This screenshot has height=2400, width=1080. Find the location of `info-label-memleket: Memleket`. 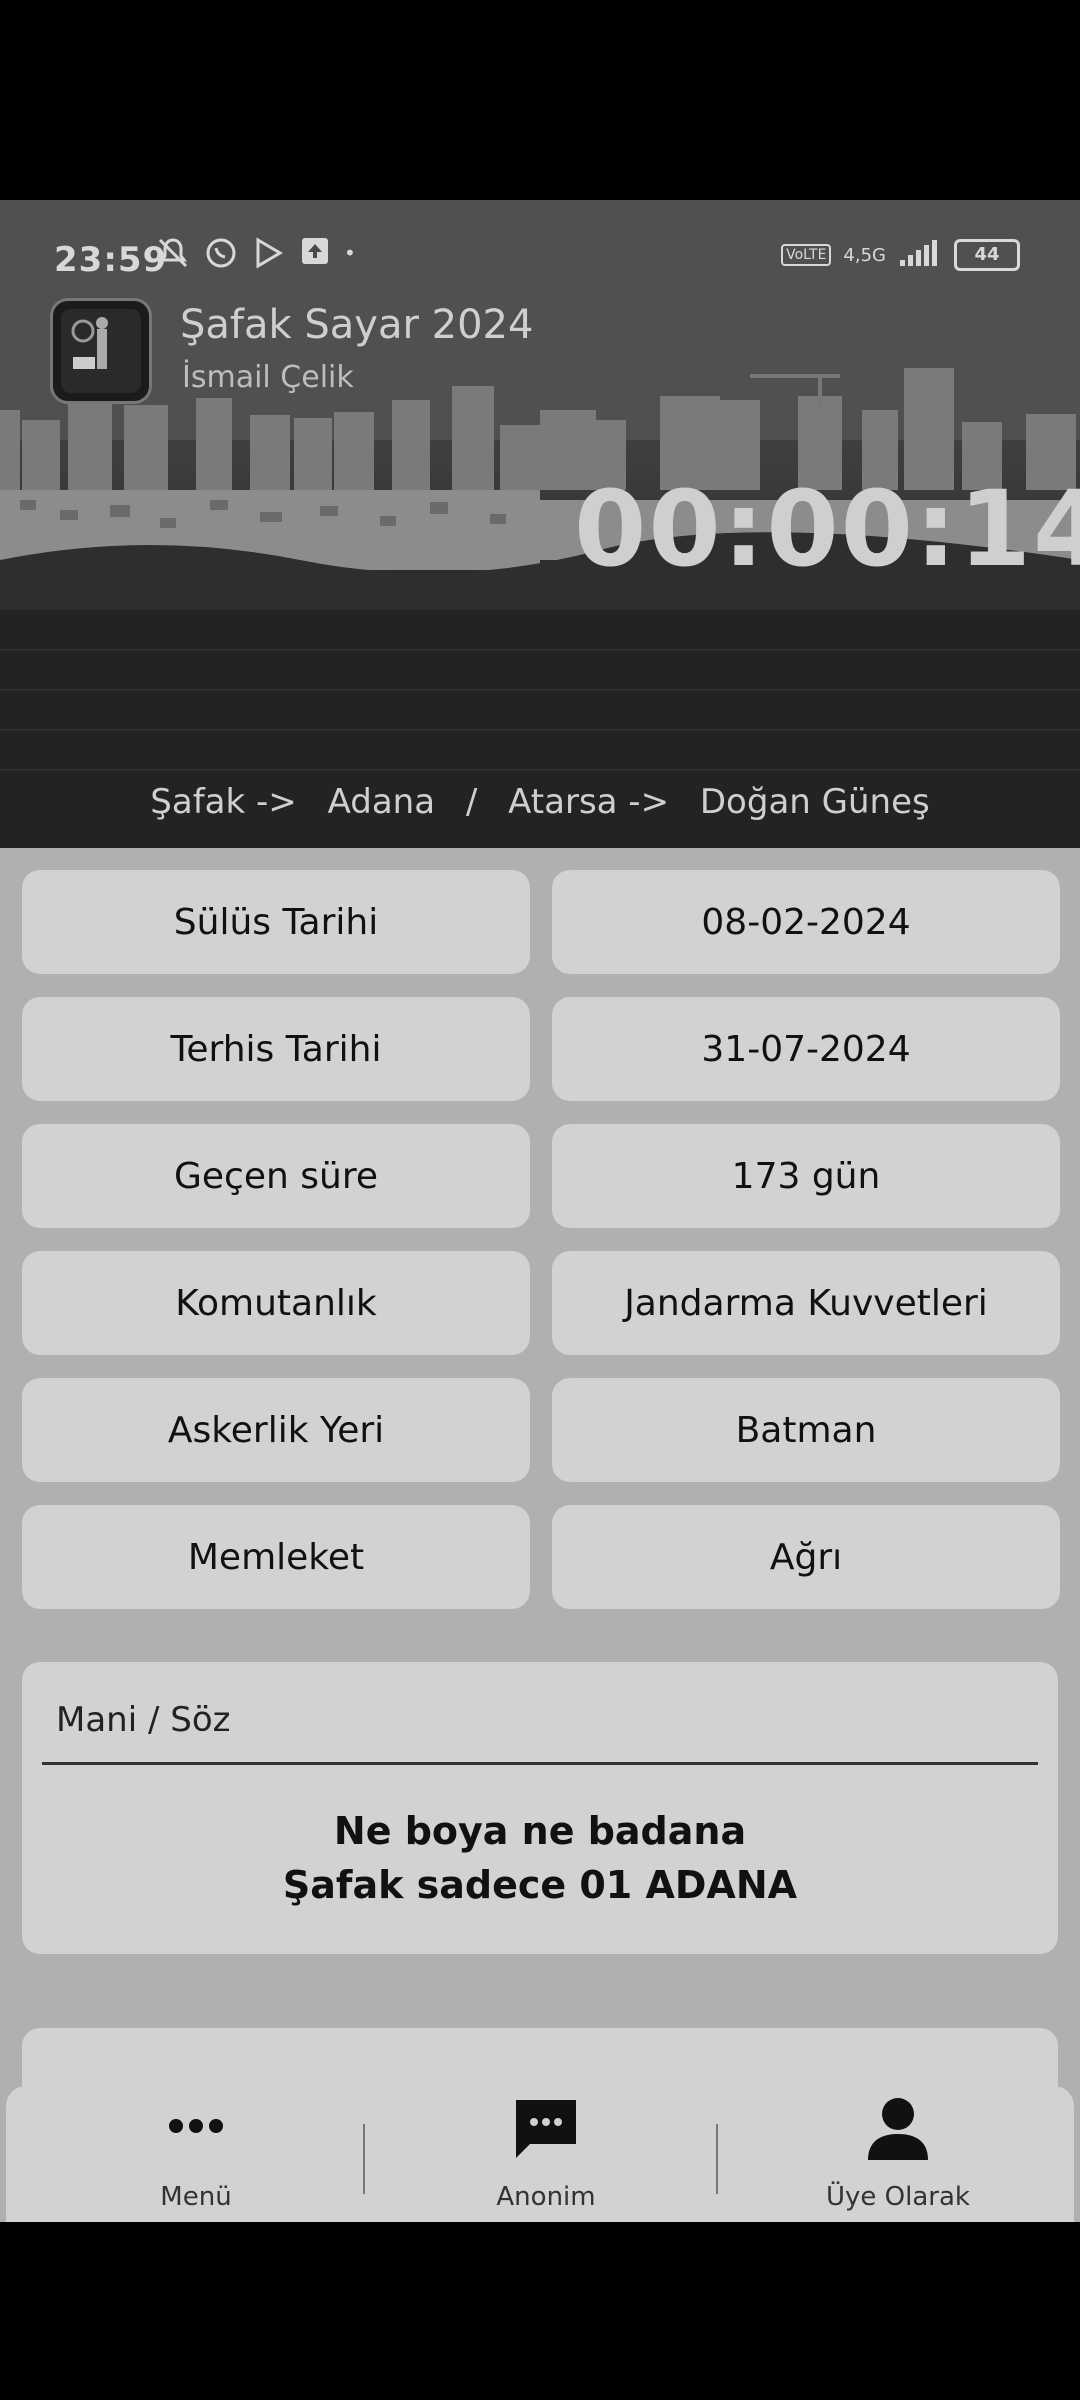

info-label-memleket: Memleket is located at coordinates (276, 1557).